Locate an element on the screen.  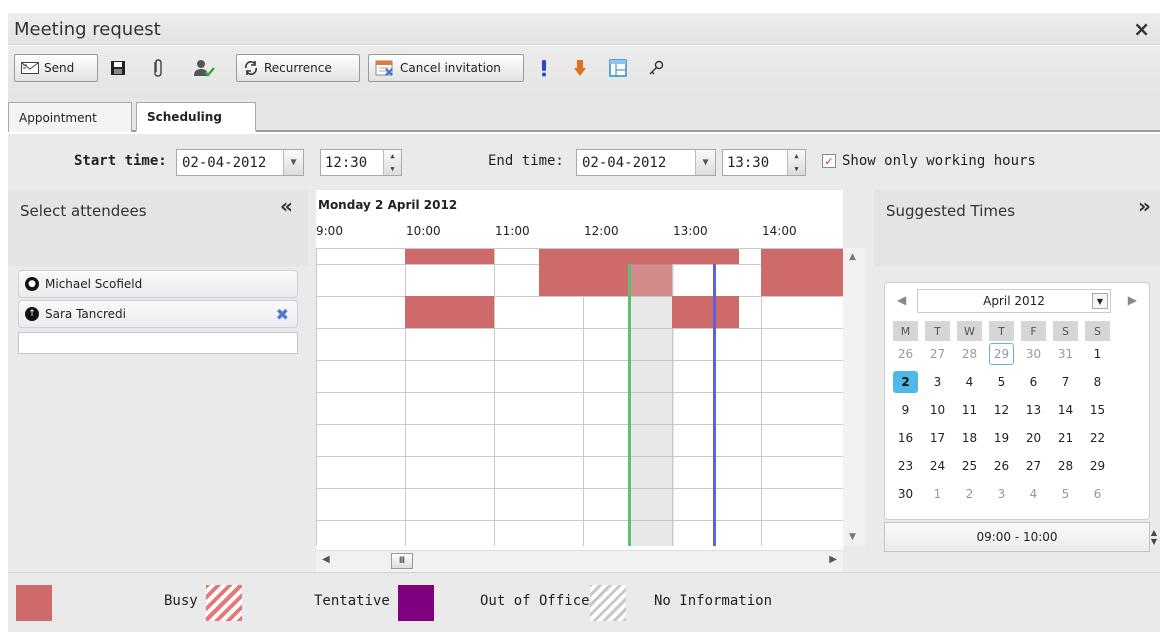
scroll-down-icon: ▼ is located at coordinates (852, 537).